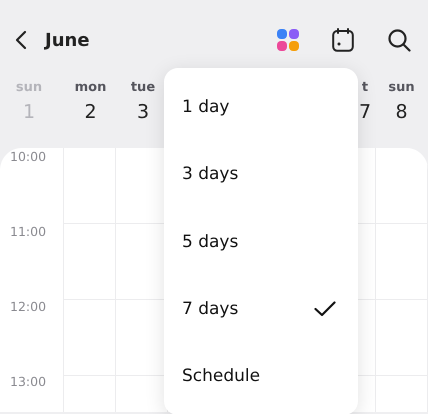 The height and width of the screenshot is (414, 428). I want to click on calendar-icon, so click(343, 40).